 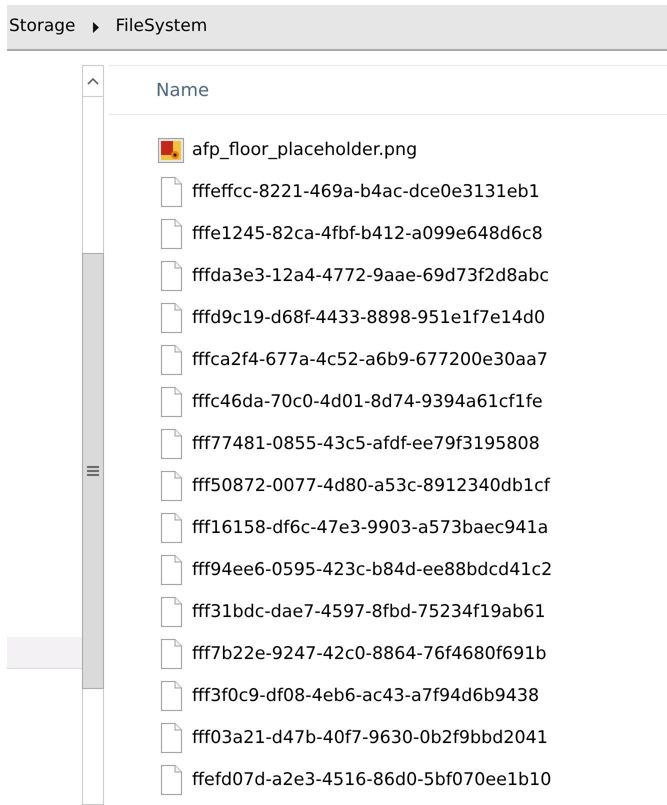 What do you see at coordinates (370, 360) in the screenshot?
I see `file-name: fffca2f4-677a-4c52-a6b9-677200e30aa7` at bounding box center [370, 360].